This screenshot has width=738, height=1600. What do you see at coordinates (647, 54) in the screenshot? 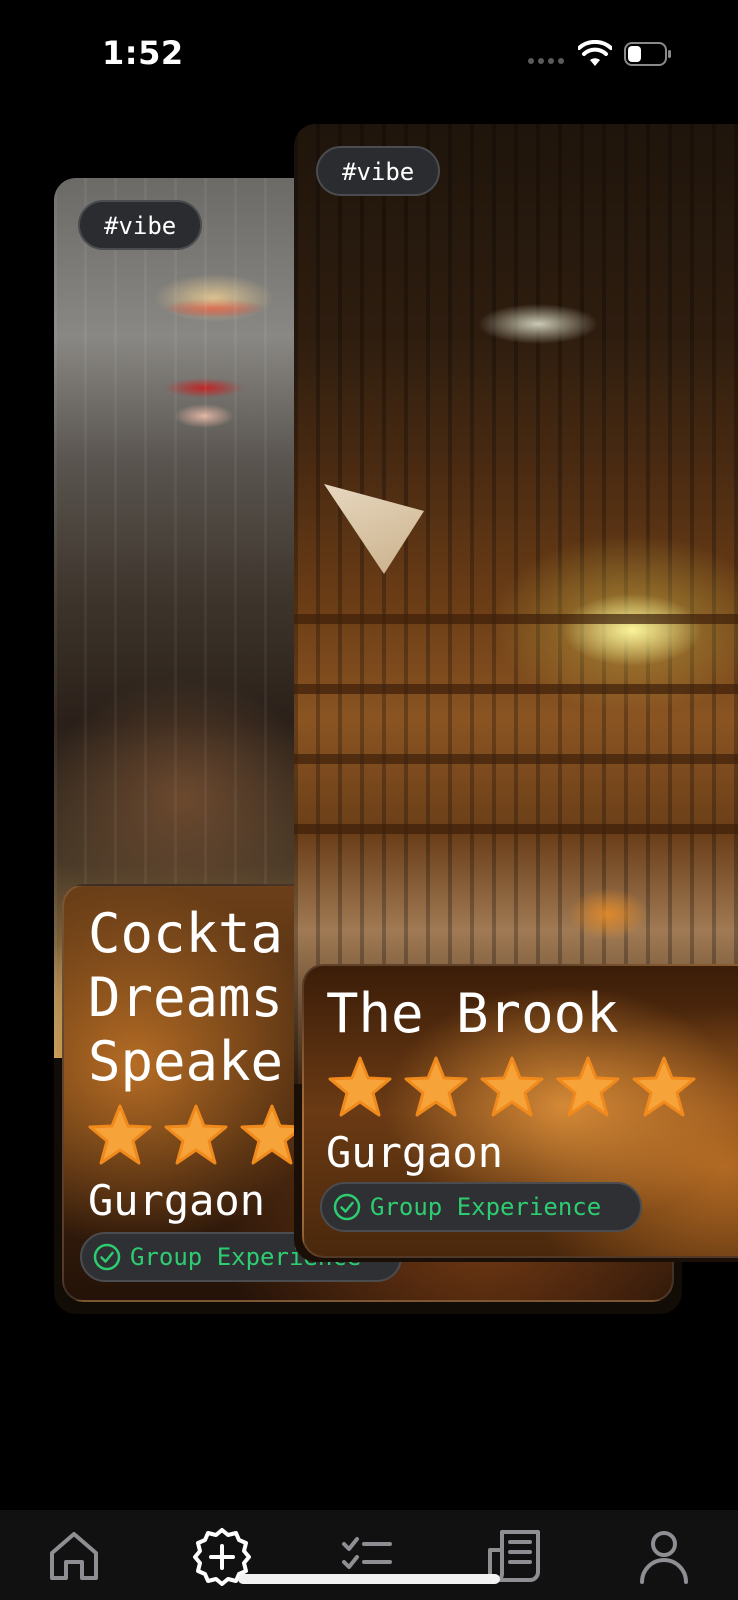
I see `battery-icon` at bounding box center [647, 54].